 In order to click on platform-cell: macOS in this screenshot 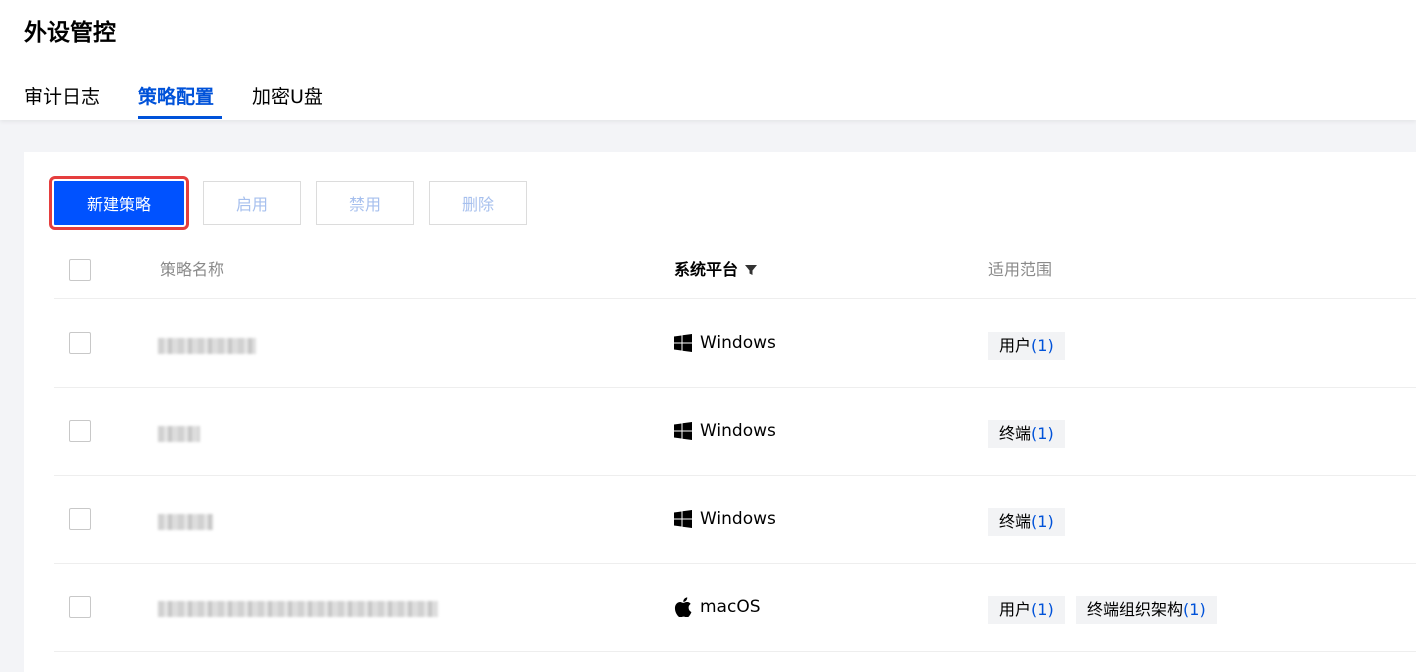, I will do `click(717, 607)`.